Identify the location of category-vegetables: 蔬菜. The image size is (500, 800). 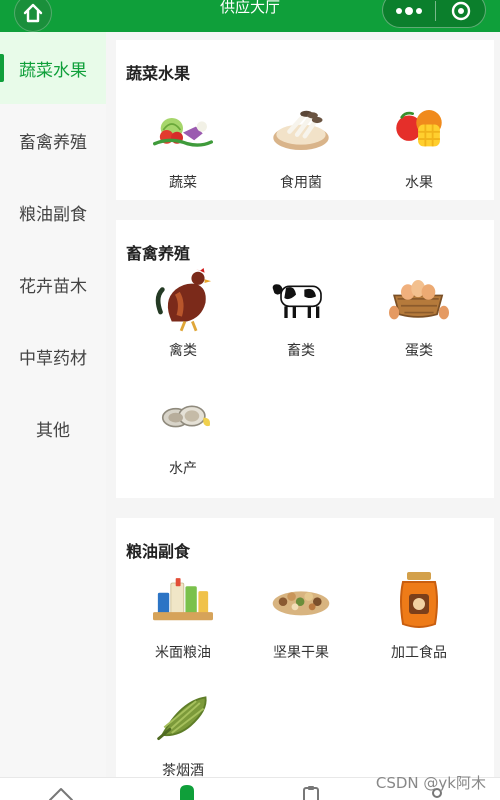
(183, 152).